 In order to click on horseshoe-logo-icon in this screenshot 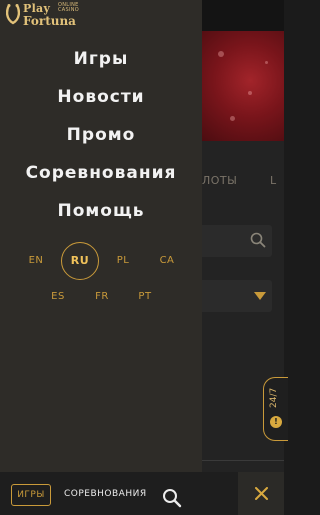, I will do `click(13, 14)`.